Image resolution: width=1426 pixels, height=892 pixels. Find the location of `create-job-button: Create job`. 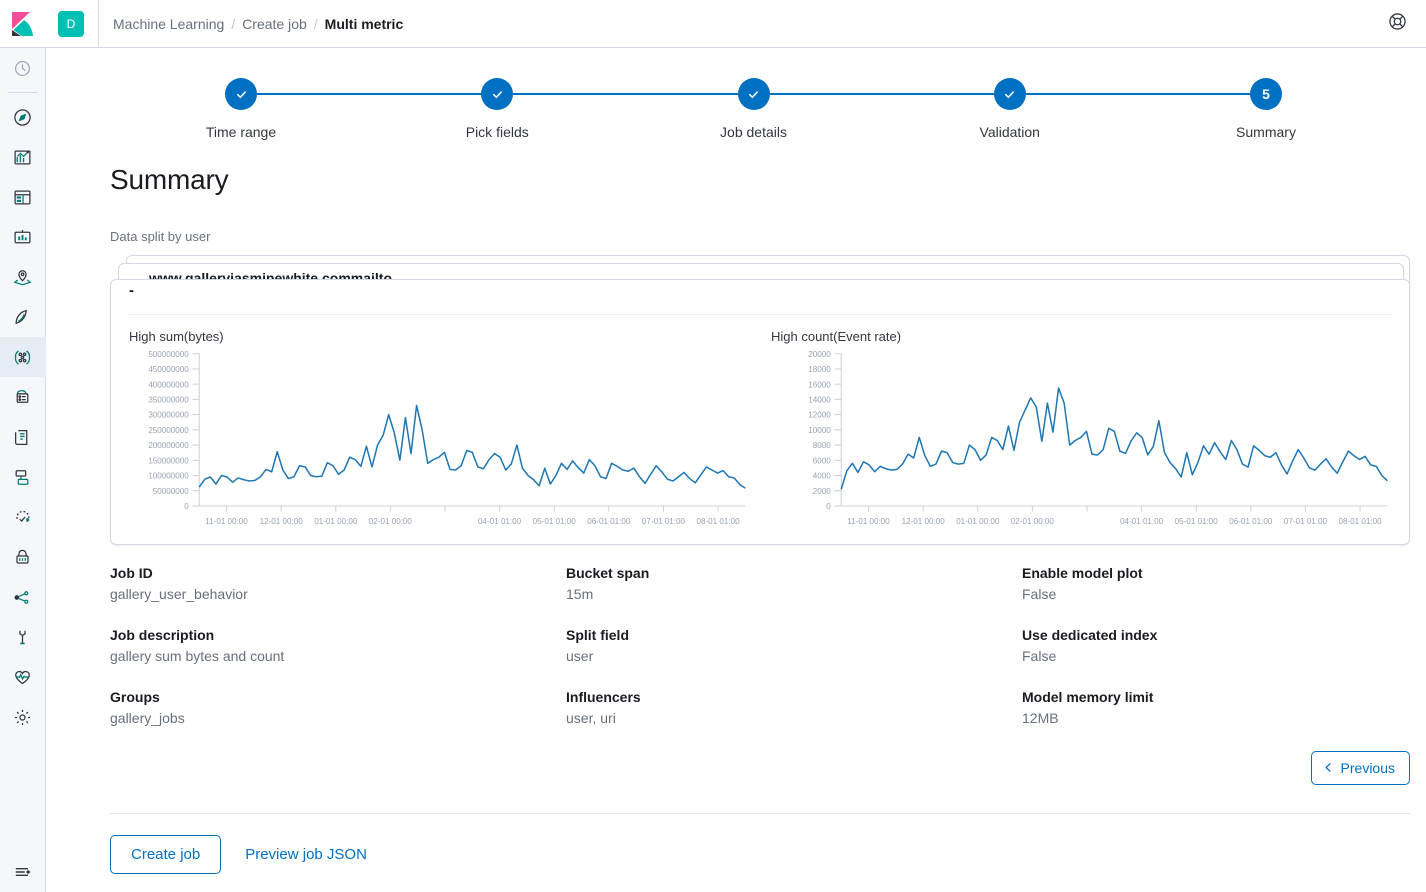

create-job-button: Create job is located at coordinates (166, 854).